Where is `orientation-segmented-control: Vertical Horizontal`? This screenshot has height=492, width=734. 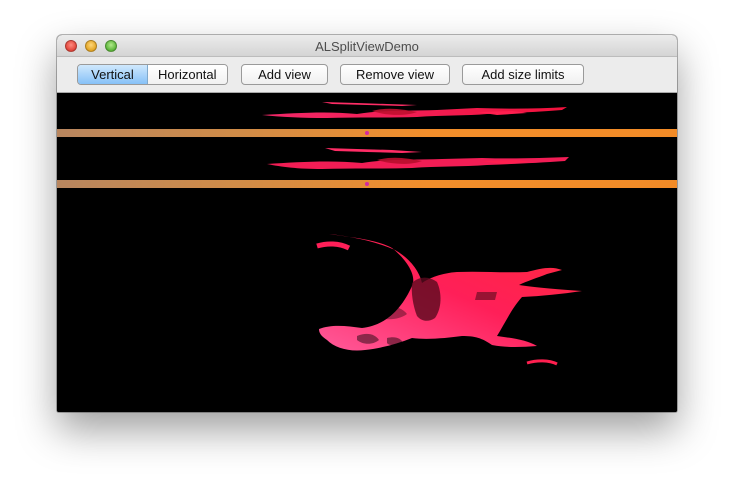 orientation-segmented-control: Vertical Horizontal is located at coordinates (152, 74).